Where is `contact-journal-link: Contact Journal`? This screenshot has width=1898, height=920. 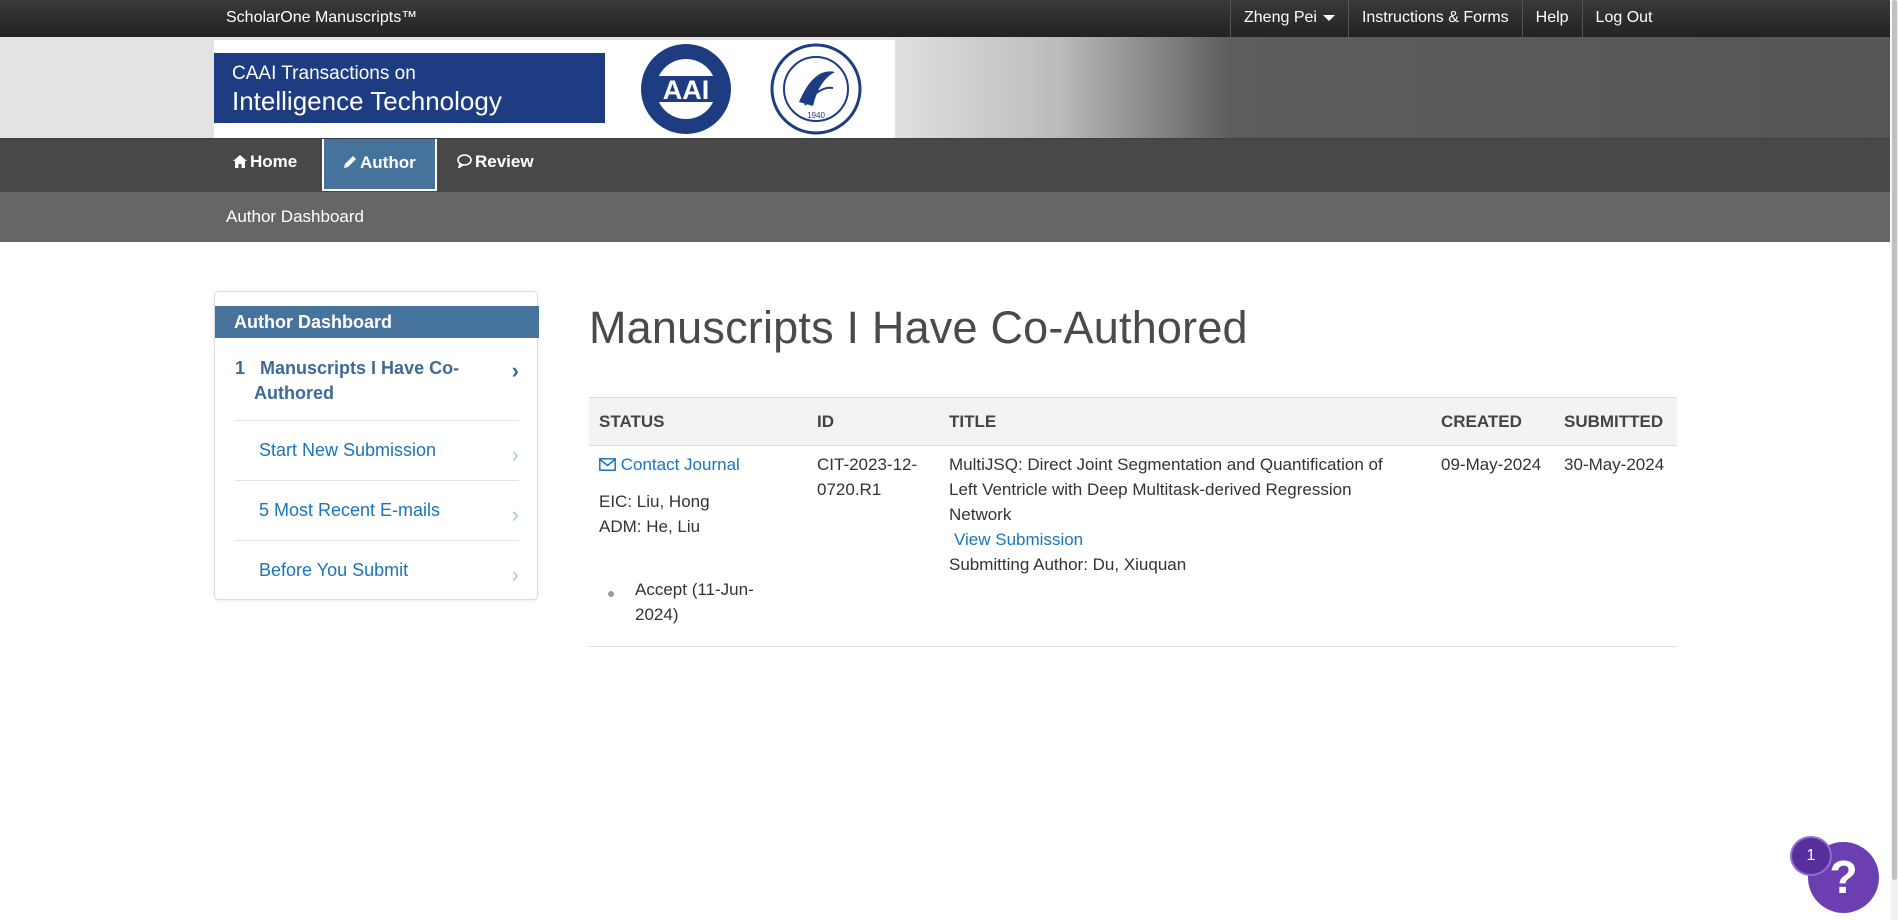
contact-journal-link: Contact Journal is located at coordinates (669, 464).